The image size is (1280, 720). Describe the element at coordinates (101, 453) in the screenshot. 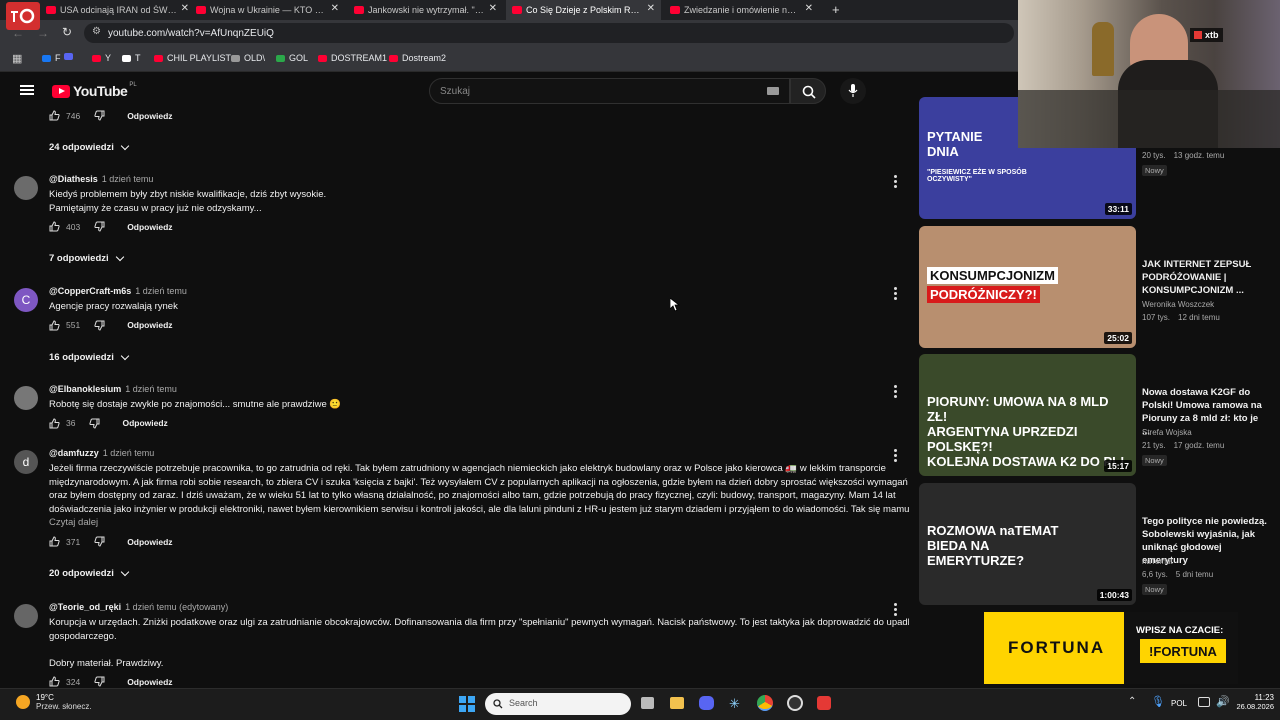

I see `comment-author: @damfuzzy 1 dzień temu` at that location.